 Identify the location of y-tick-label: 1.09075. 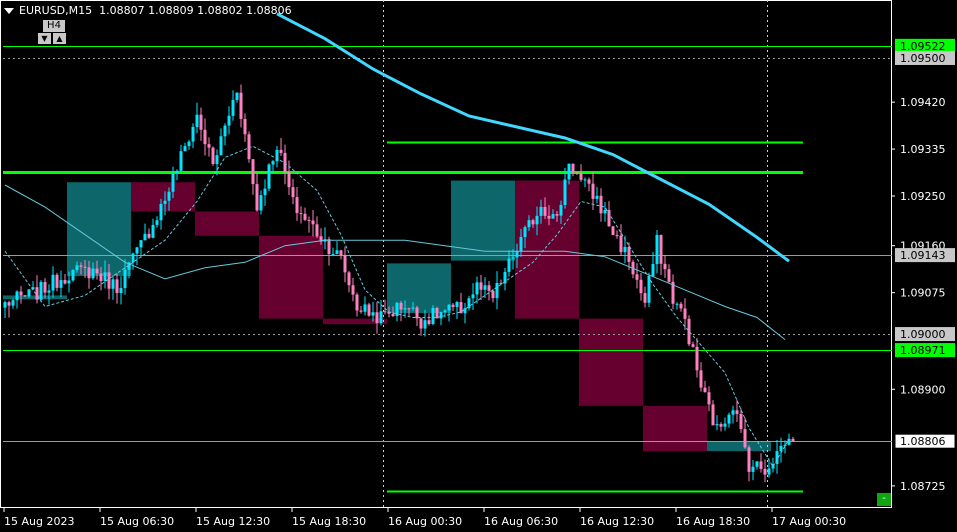
(923, 293).